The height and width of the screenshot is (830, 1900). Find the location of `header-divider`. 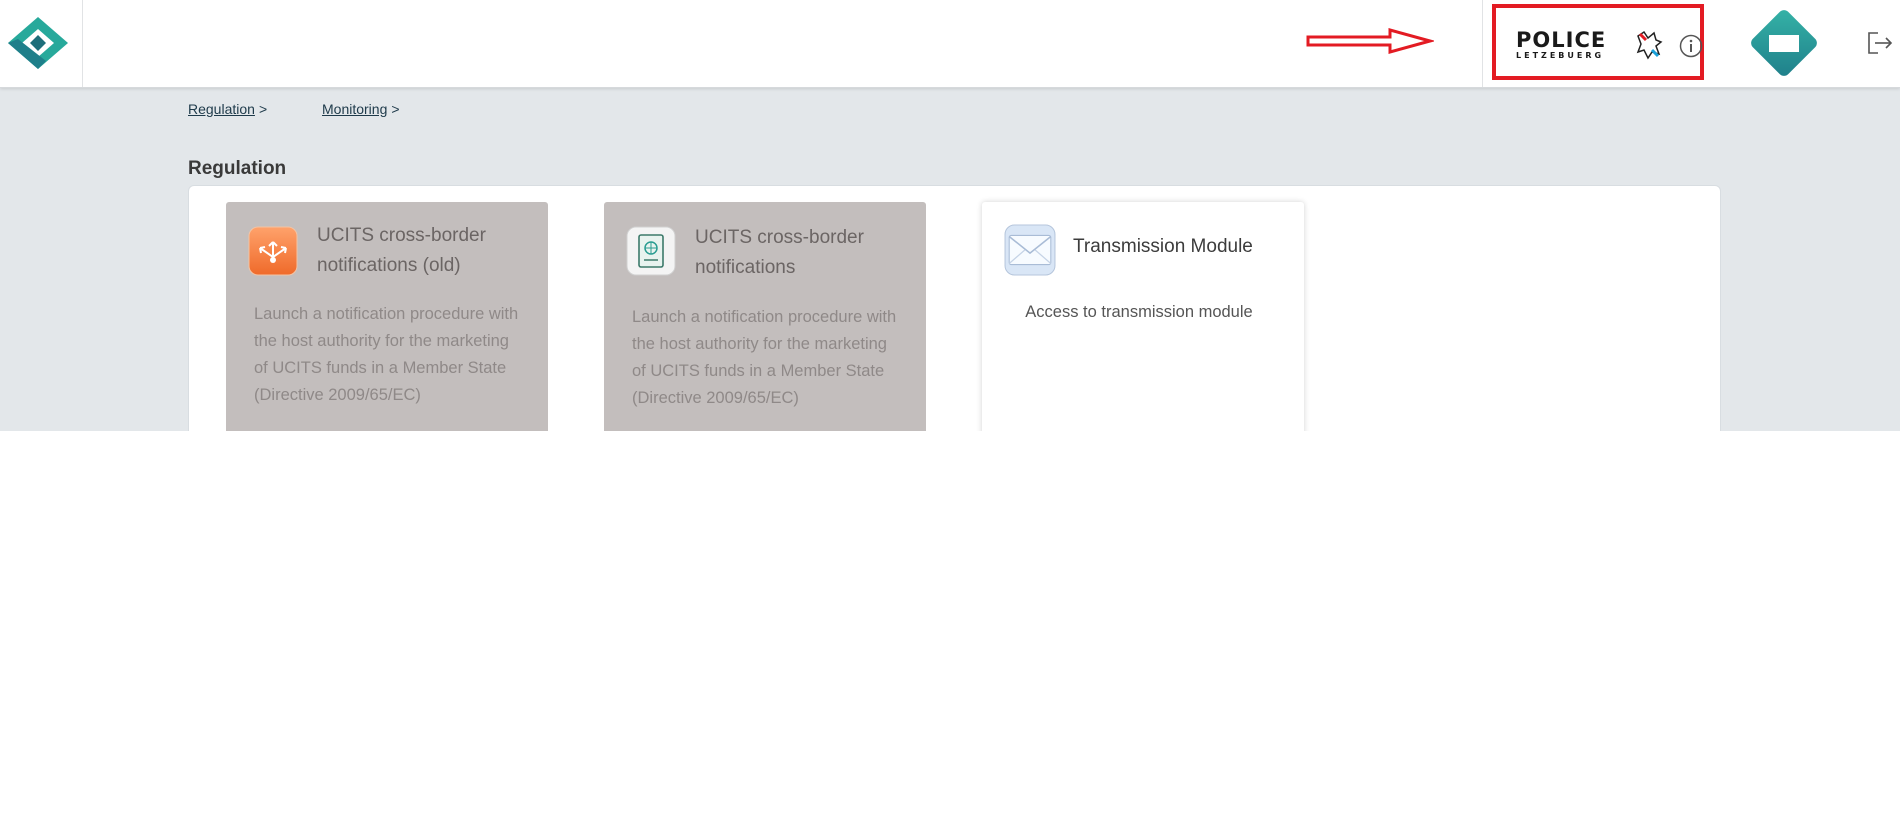

header-divider is located at coordinates (1482, 43).